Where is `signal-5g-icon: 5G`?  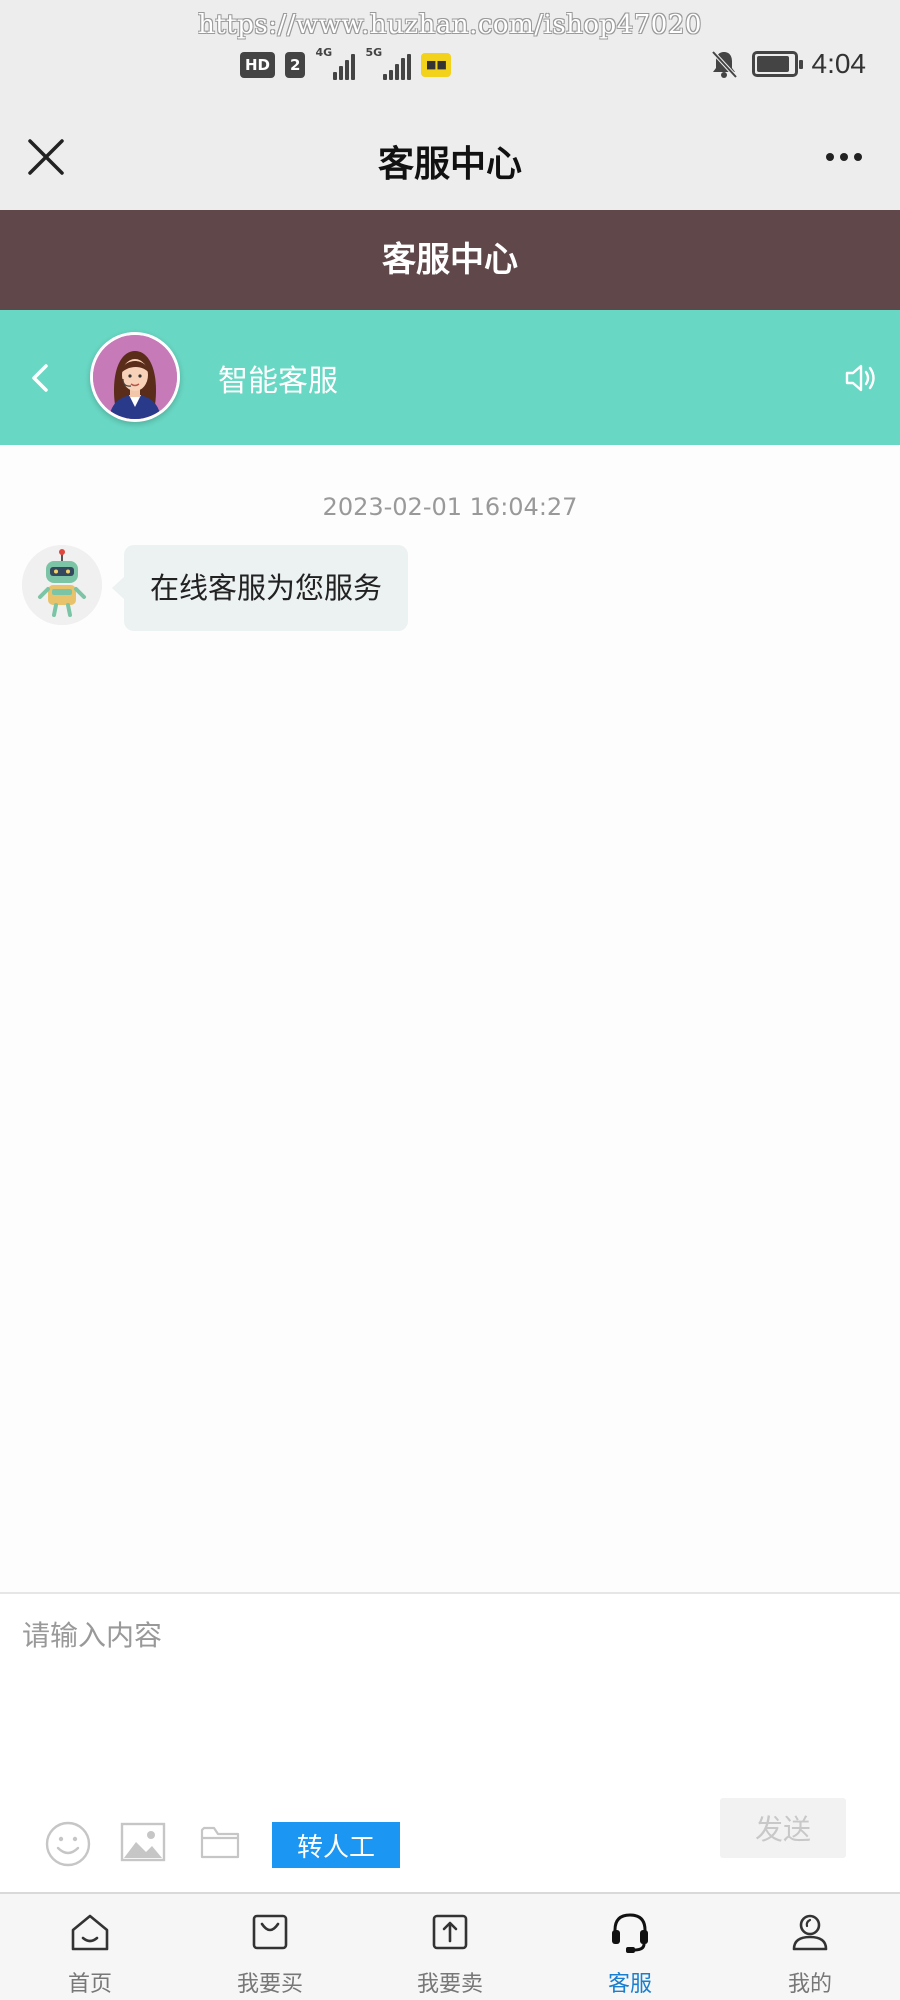 signal-5g-icon: 5G is located at coordinates (388, 63).